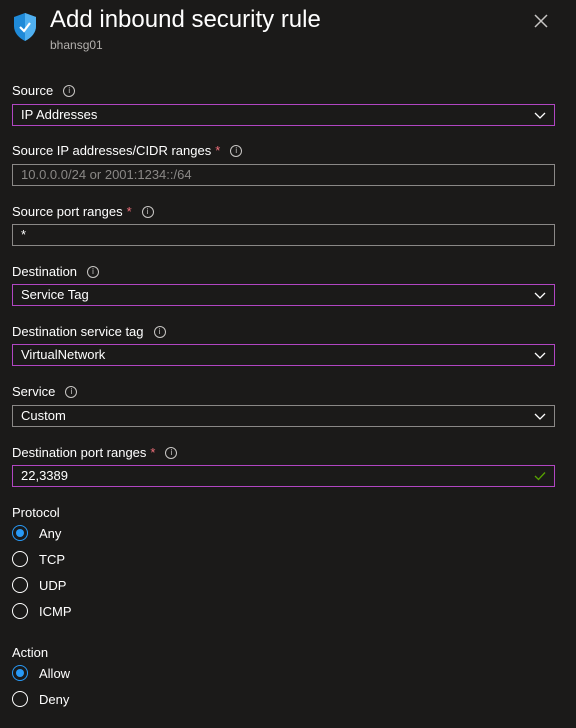  What do you see at coordinates (127, 150) in the screenshot?
I see `source-ip-label: Source IP addresses/CIDR ranges * i` at bounding box center [127, 150].